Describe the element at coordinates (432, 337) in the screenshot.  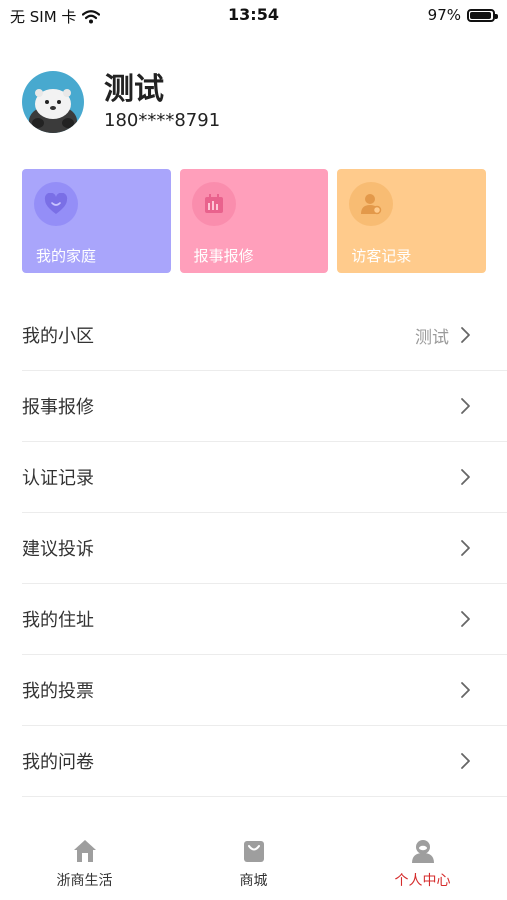
I see `menu-item-value: 测试` at that location.